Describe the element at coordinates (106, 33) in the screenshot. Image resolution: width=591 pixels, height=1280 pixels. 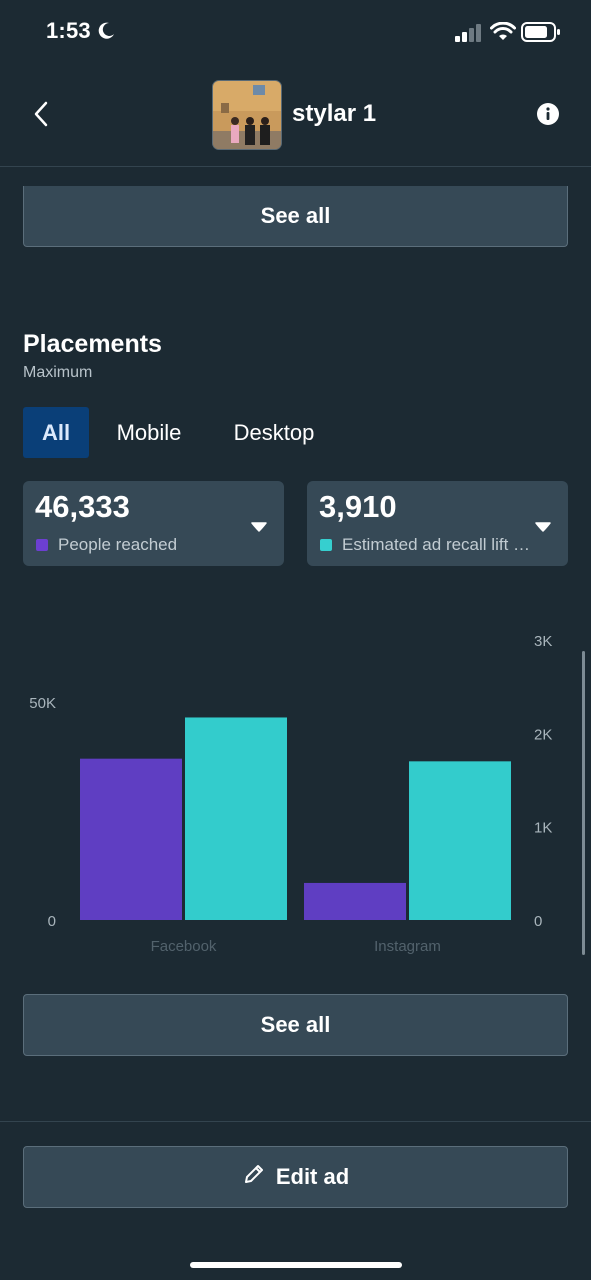
I see `moon-icon` at that location.